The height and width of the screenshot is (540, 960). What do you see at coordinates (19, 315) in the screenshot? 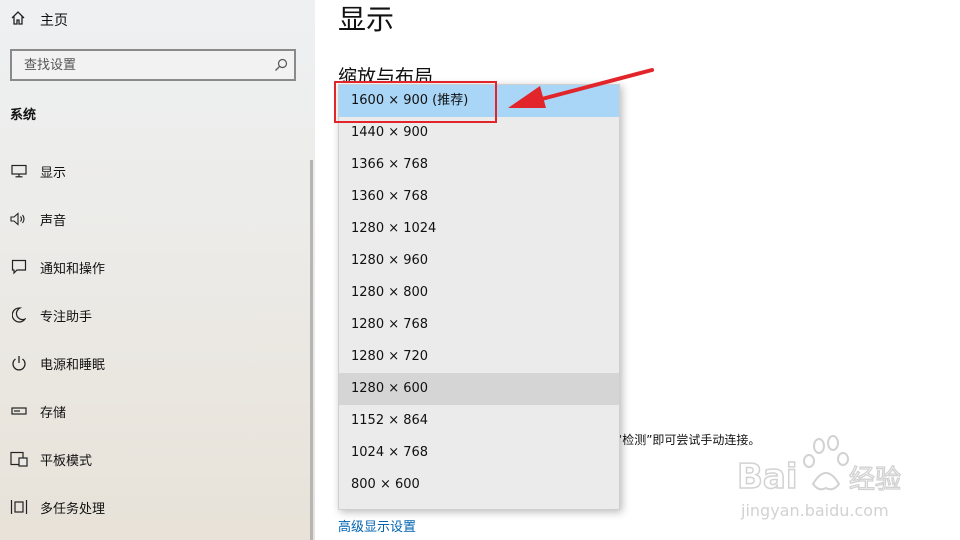
I see `moon-icon` at bounding box center [19, 315].